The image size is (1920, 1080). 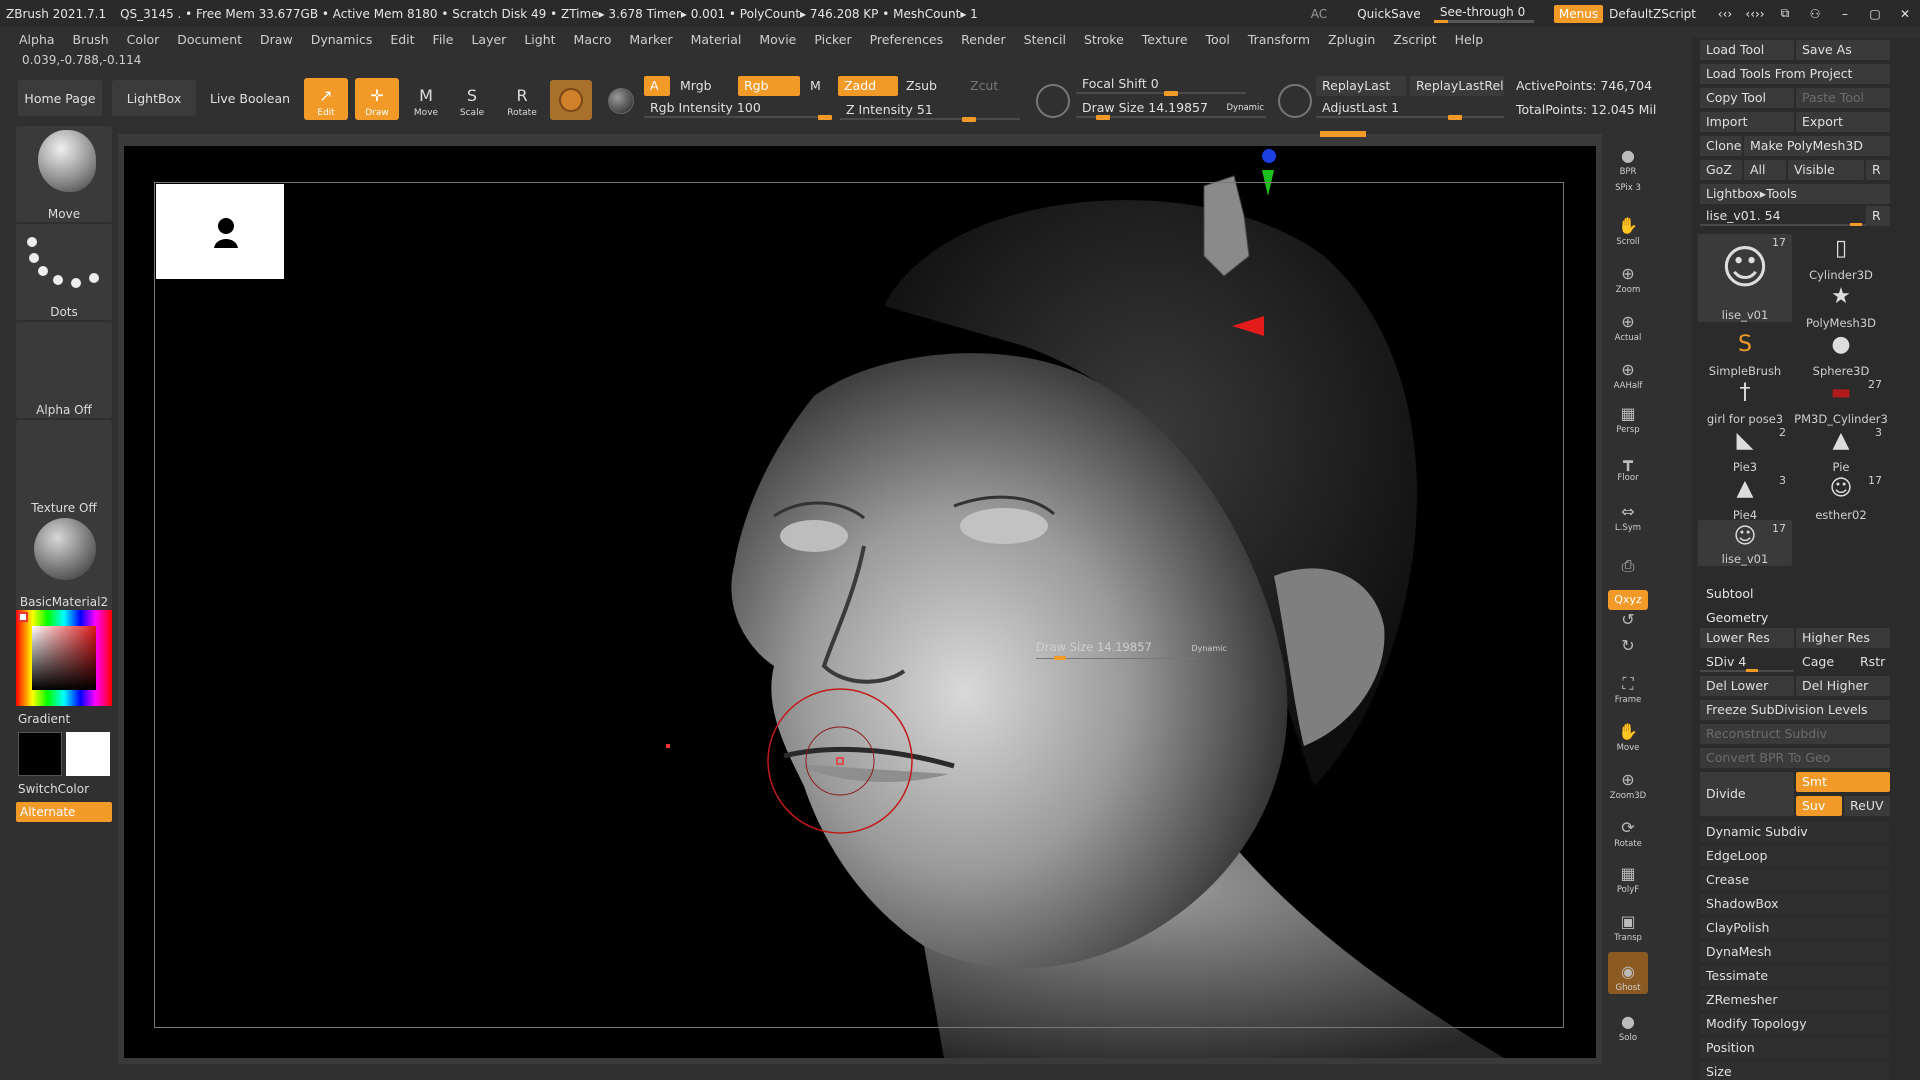 I want to click on geometry-header: Geometry, so click(x=1737, y=617).